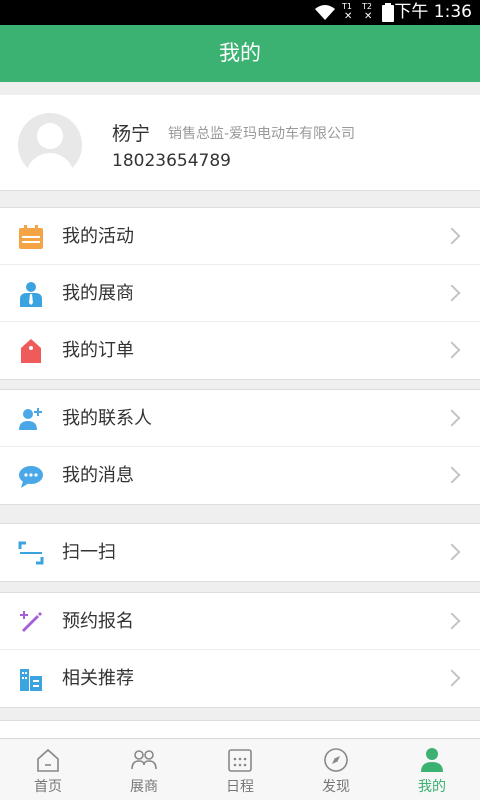 This screenshot has height=800, width=480. What do you see at coordinates (31, 680) in the screenshot?
I see `buildings-icon` at bounding box center [31, 680].